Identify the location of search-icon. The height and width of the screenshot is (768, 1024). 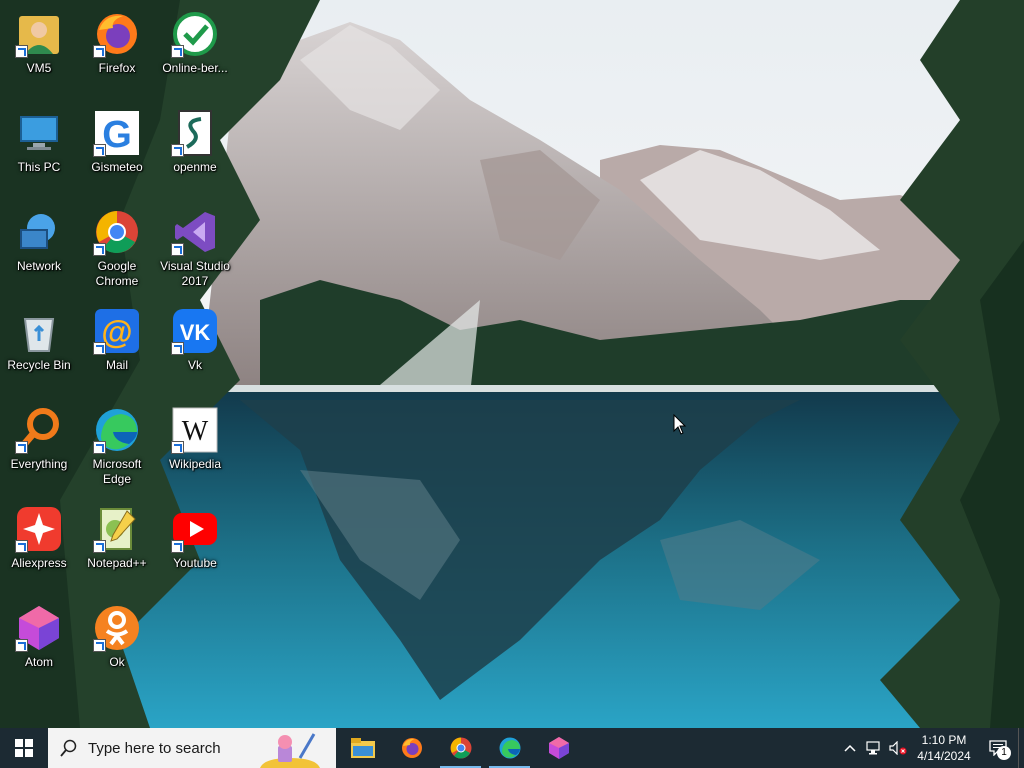
(68, 748).